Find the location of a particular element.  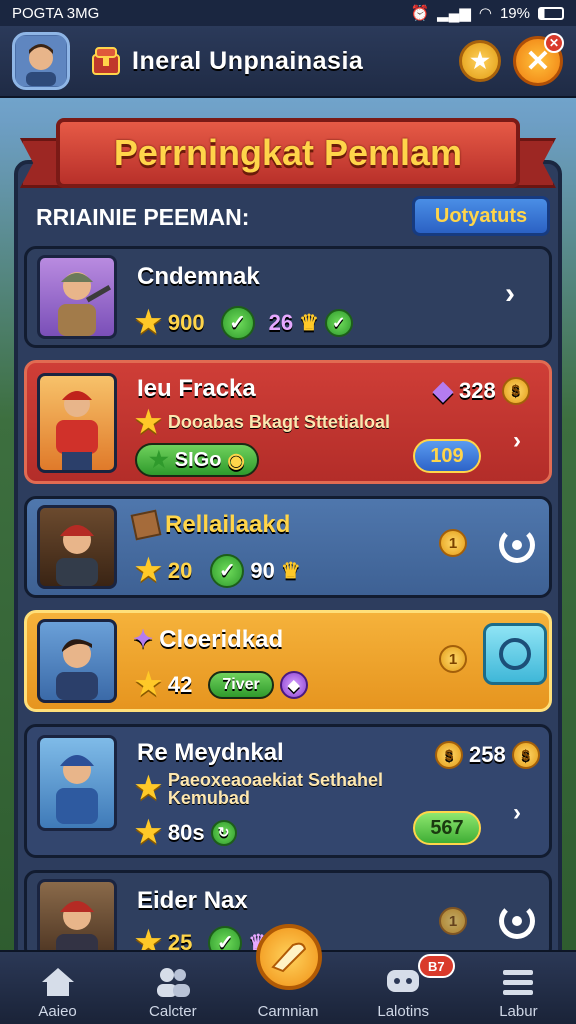

potion-icon: ✦ is located at coordinates (143, 639).